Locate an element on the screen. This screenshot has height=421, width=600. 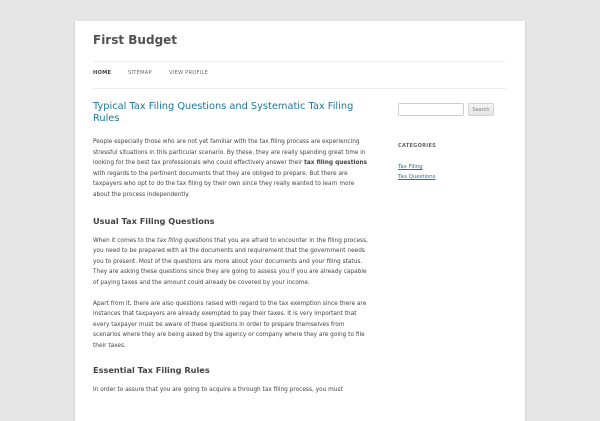
categories-list: Tax Filing Tax Questions is located at coordinates (453, 172).